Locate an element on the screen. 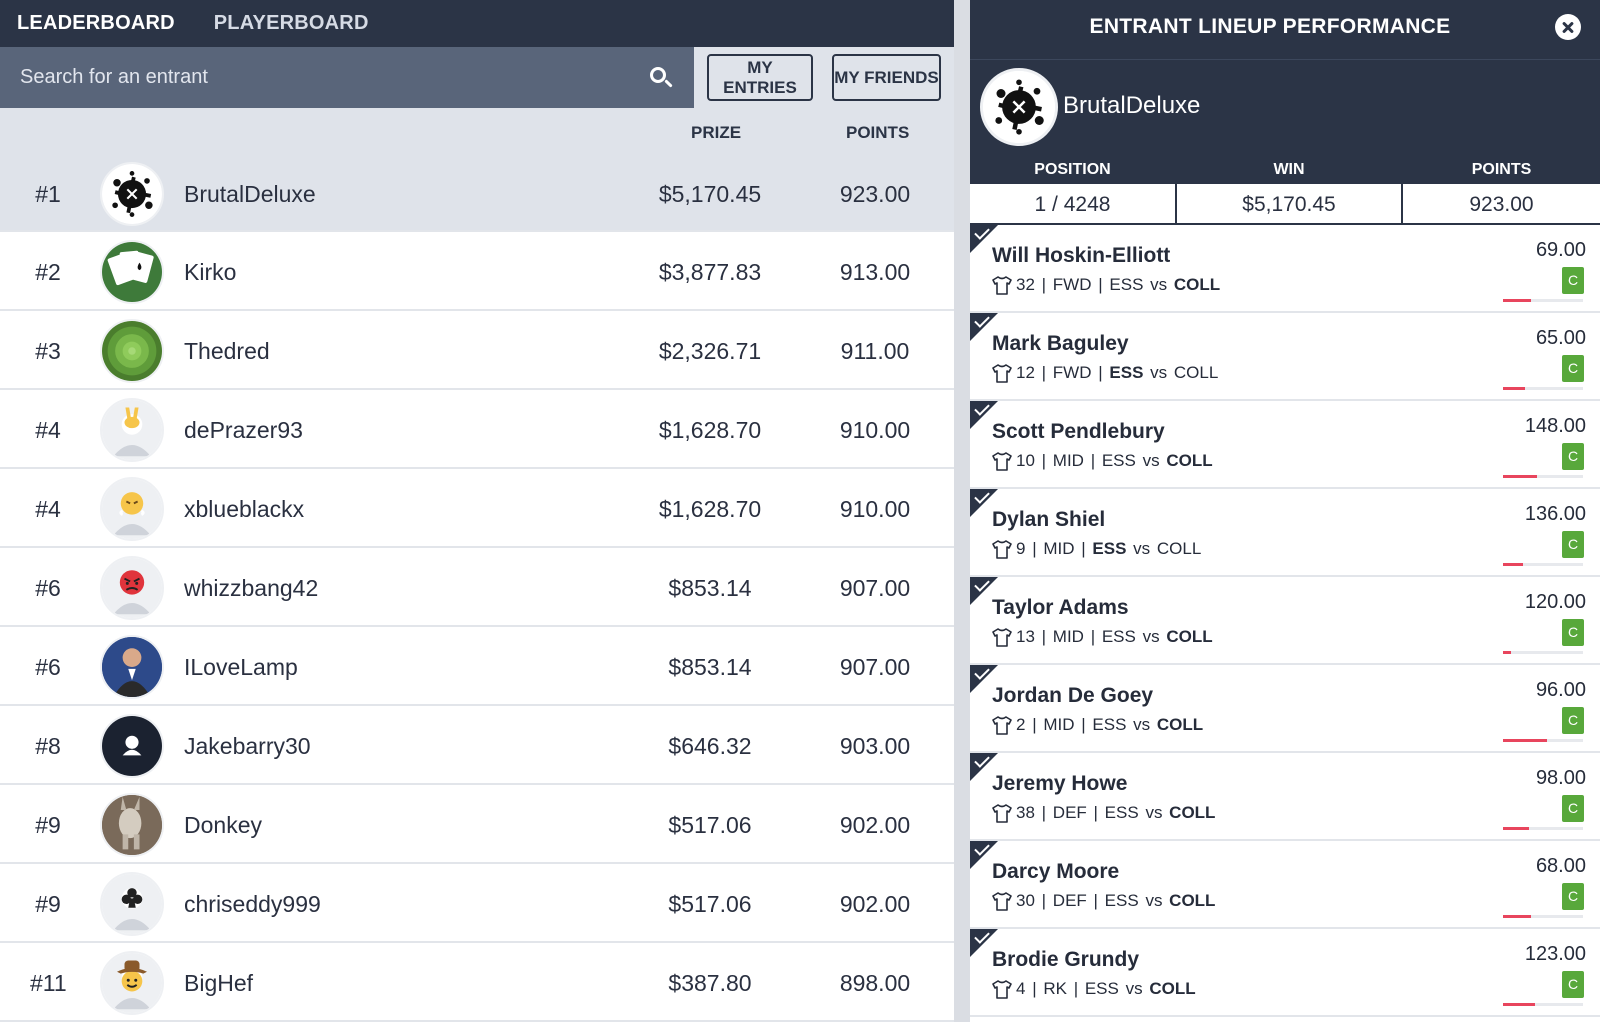  points-stat: POINTS 923.00 is located at coordinates (1501, 189).